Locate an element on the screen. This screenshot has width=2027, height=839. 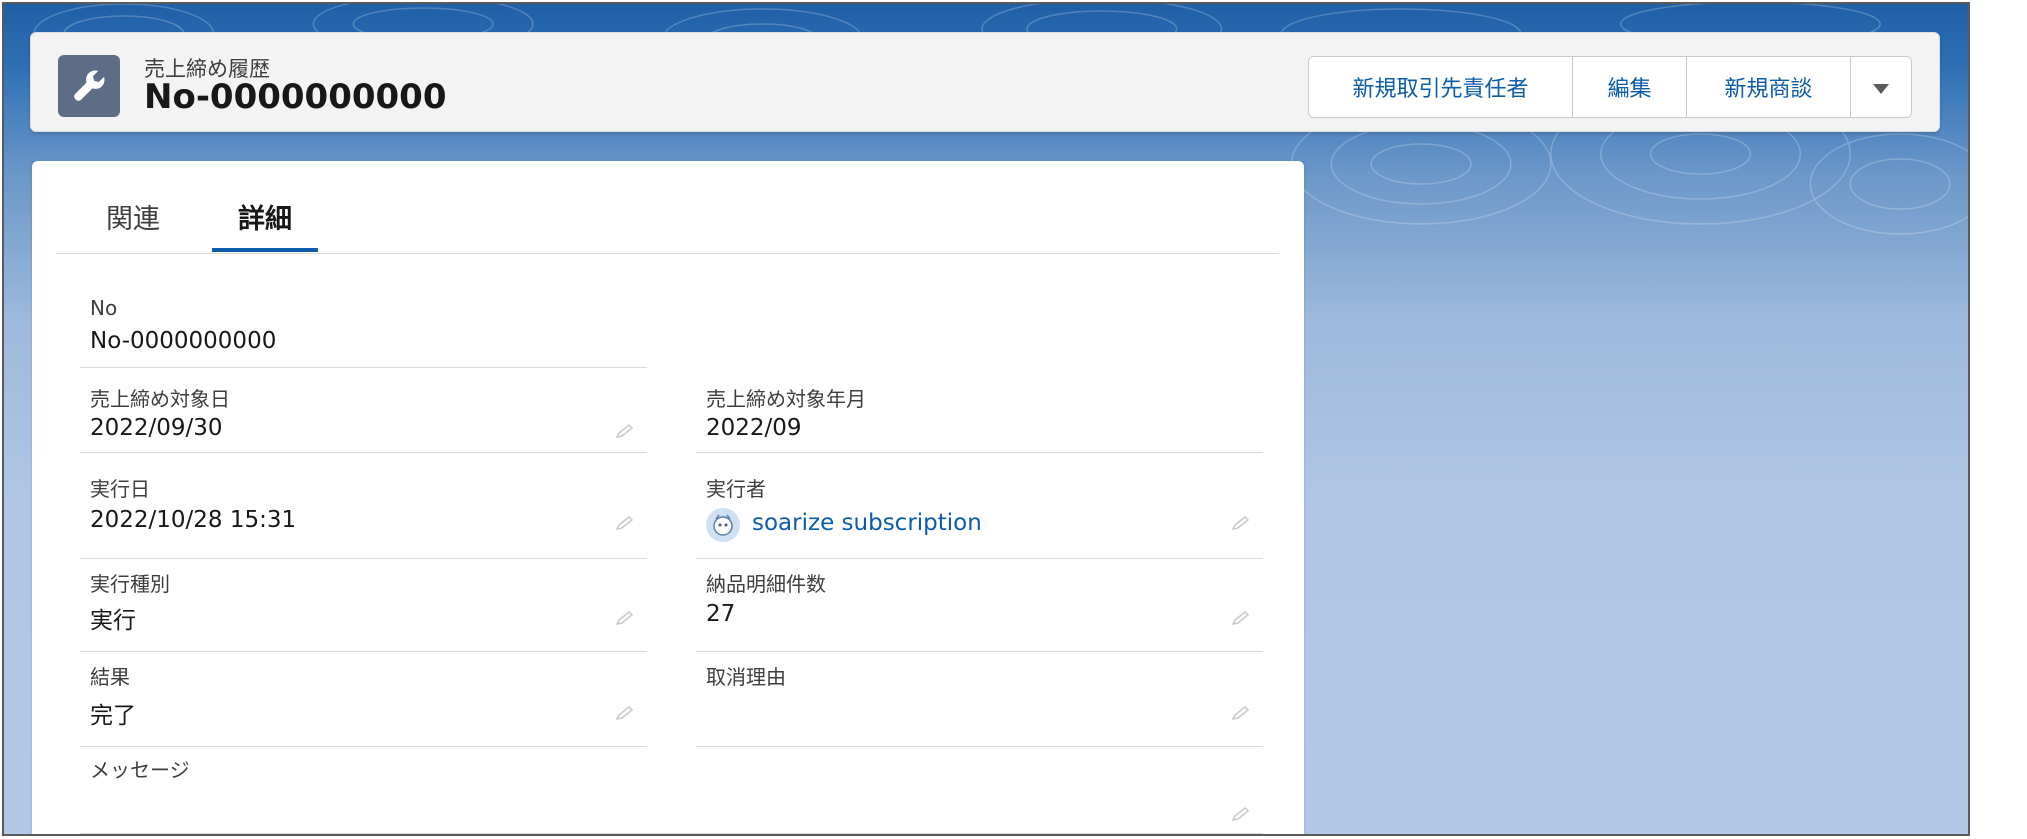
field-exec-type: 実行種別 実行 is located at coordinates (363, 610).